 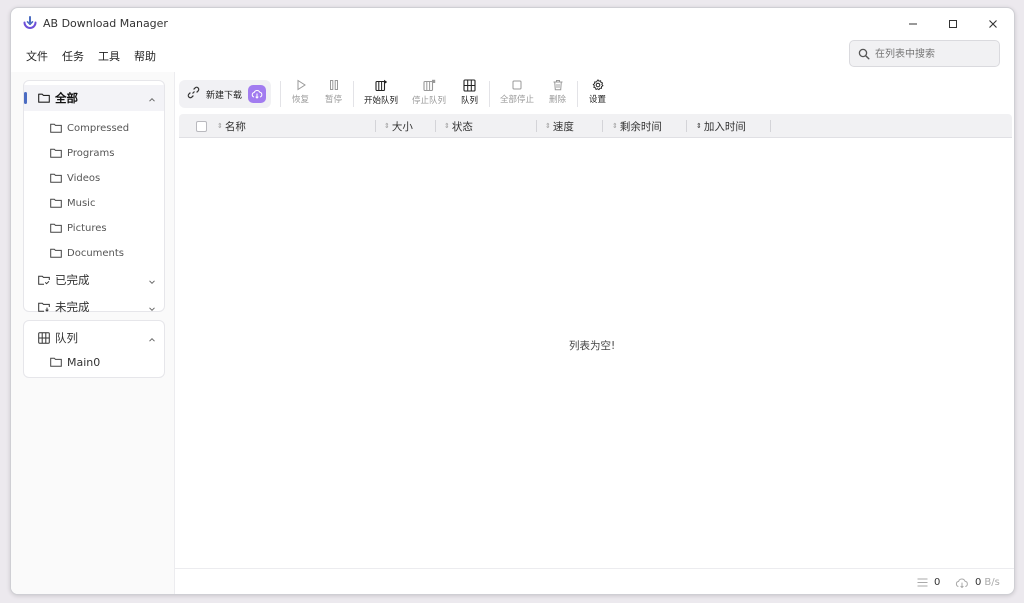 What do you see at coordinates (84, 178) in the screenshot?
I see `subcategory-label: Videos` at bounding box center [84, 178].